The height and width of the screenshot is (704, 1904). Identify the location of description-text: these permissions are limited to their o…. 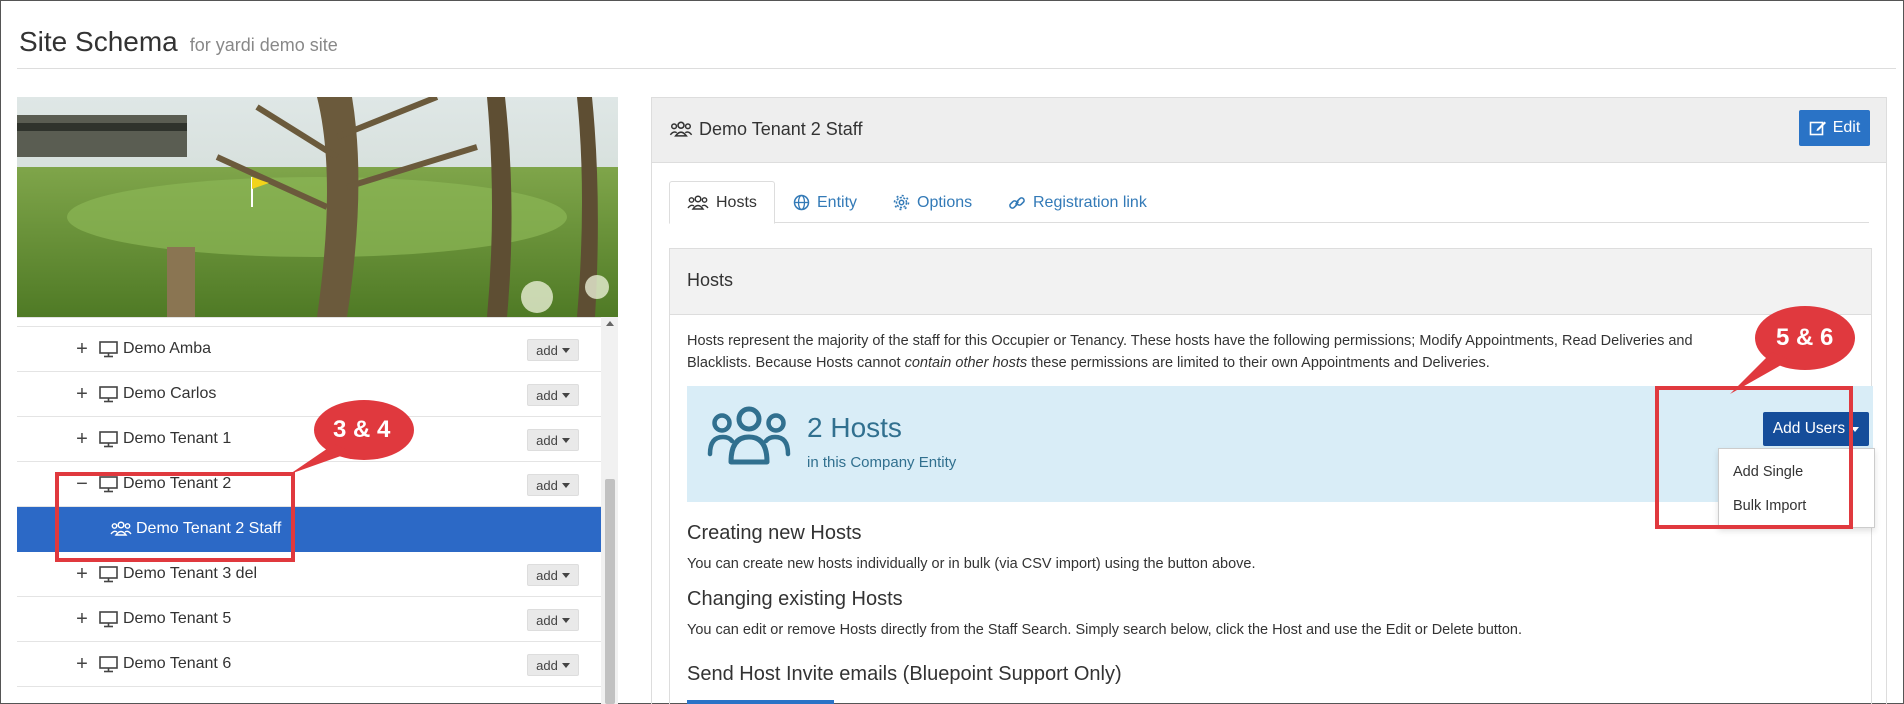
(1258, 363).